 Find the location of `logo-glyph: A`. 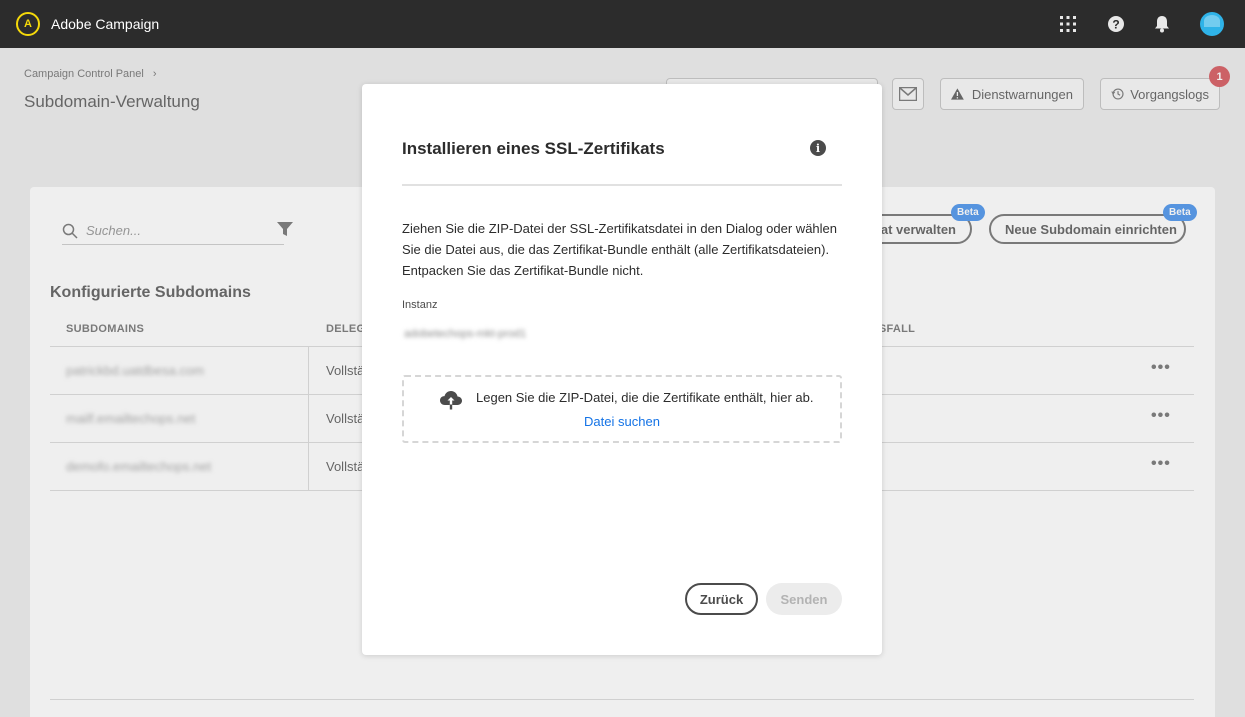

logo-glyph: A is located at coordinates (28, 24).